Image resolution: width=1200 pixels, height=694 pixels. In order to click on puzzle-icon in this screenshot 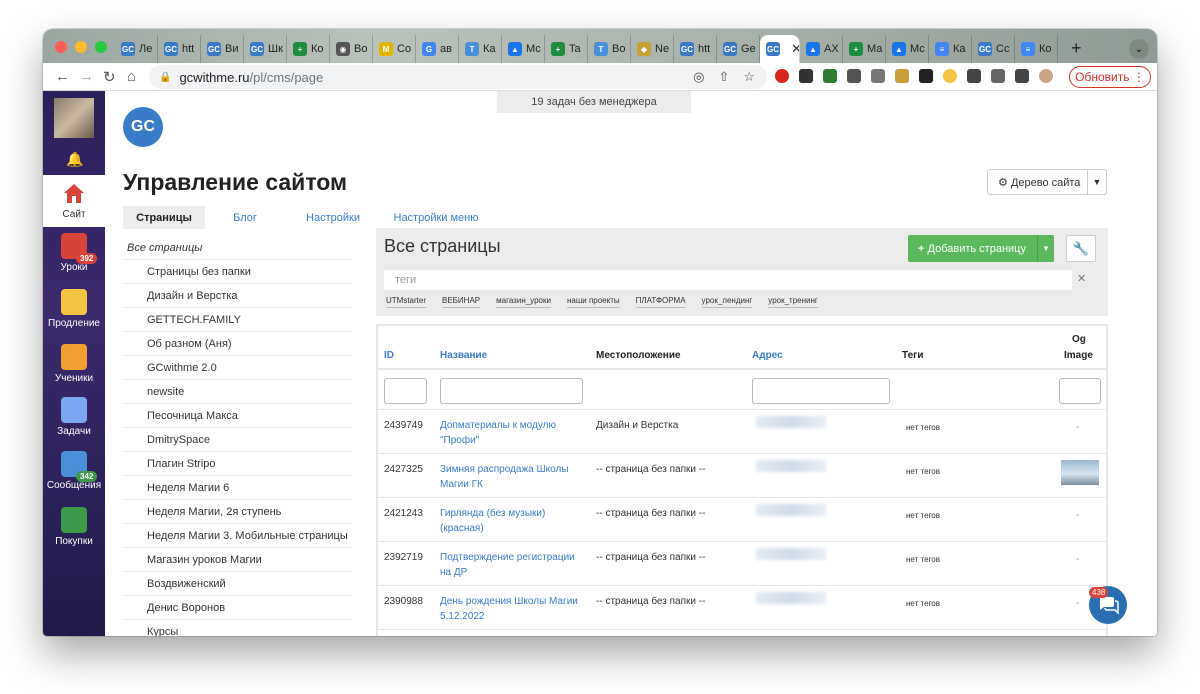, I will do `click(974, 76)`.